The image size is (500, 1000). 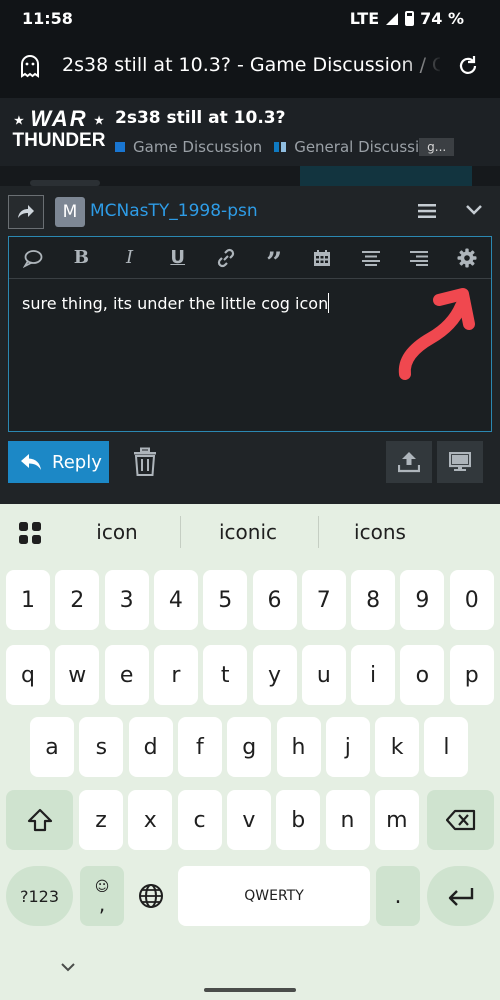 I want to click on align-center-icon, so click(x=370, y=258).